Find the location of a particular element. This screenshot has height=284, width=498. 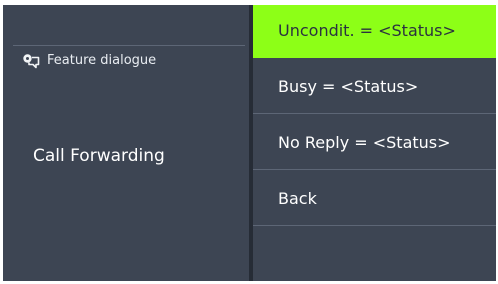

menu-item-back: Back is located at coordinates (374, 199).